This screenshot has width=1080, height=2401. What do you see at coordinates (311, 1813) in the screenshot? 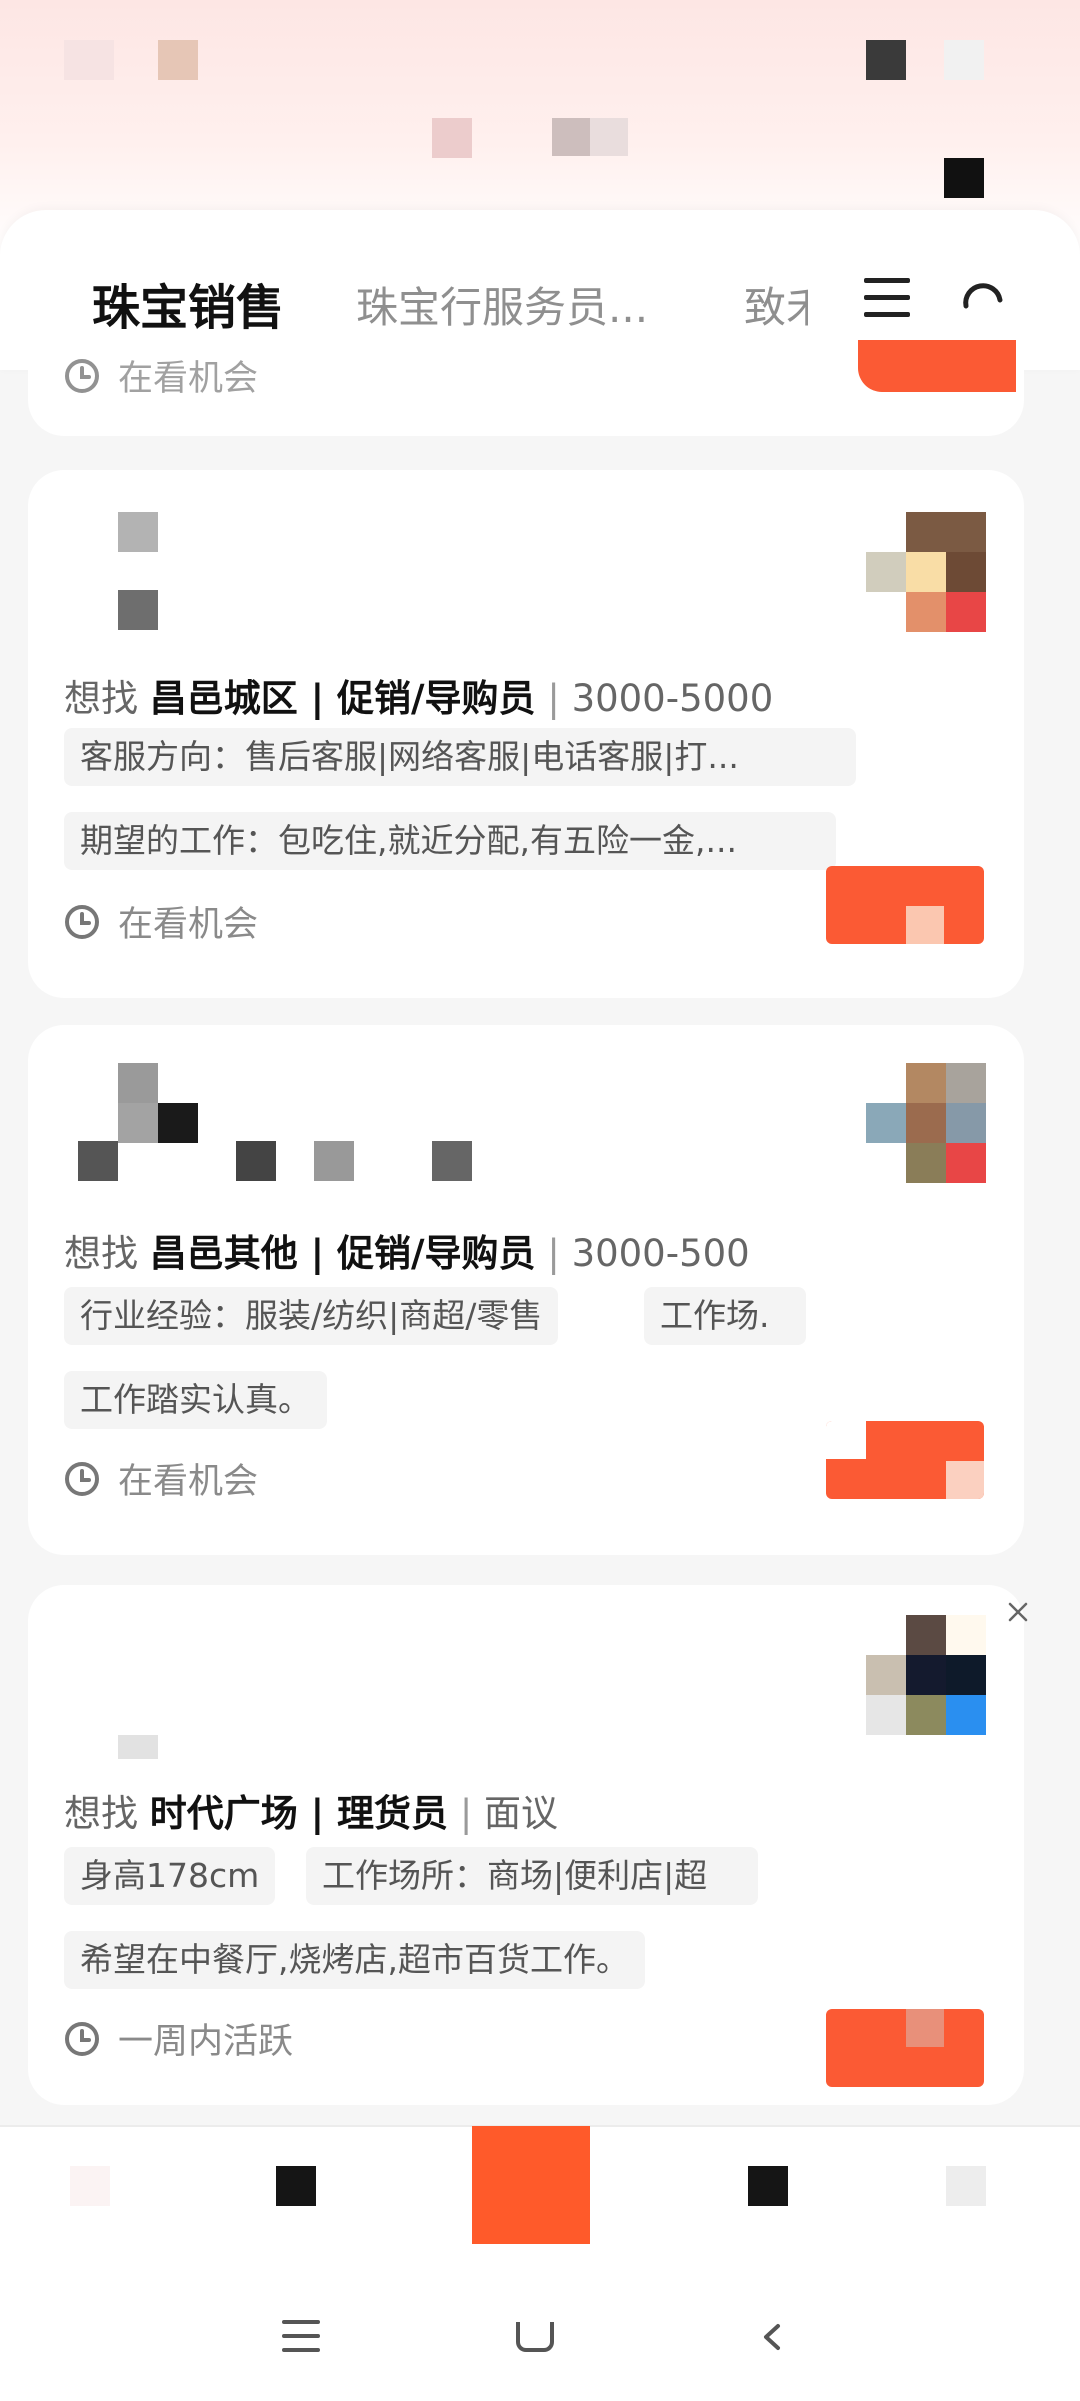
I see `job-intent: 想找 时代广场 | 理货员 | 面议` at bounding box center [311, 1813].